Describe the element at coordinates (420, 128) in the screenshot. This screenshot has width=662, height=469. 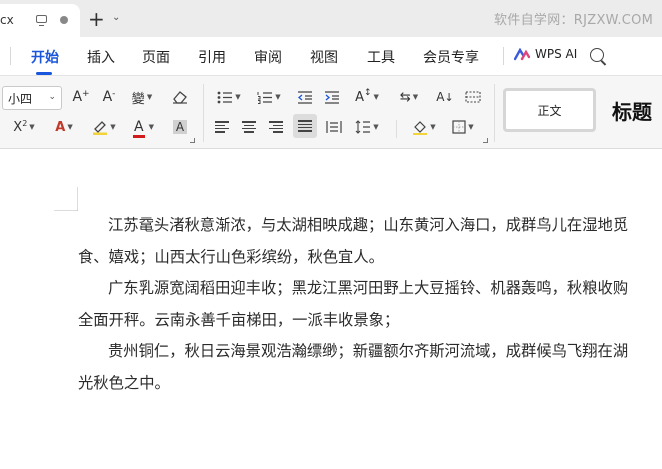
I see `paint-bucket-icon` at that location.